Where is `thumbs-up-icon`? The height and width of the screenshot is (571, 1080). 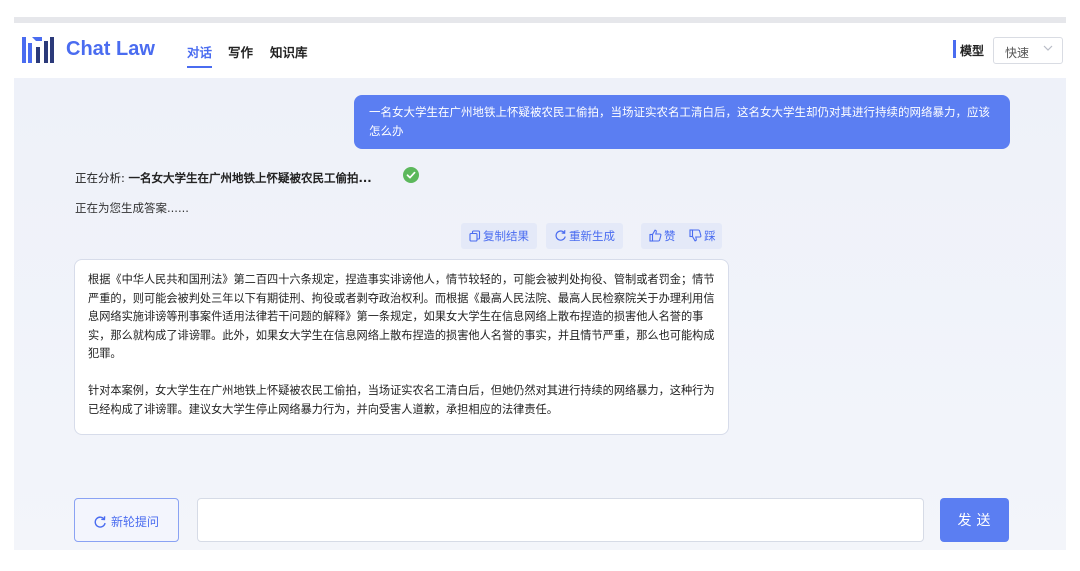
thumbs-up-icon is located at coordinates (655, 235).